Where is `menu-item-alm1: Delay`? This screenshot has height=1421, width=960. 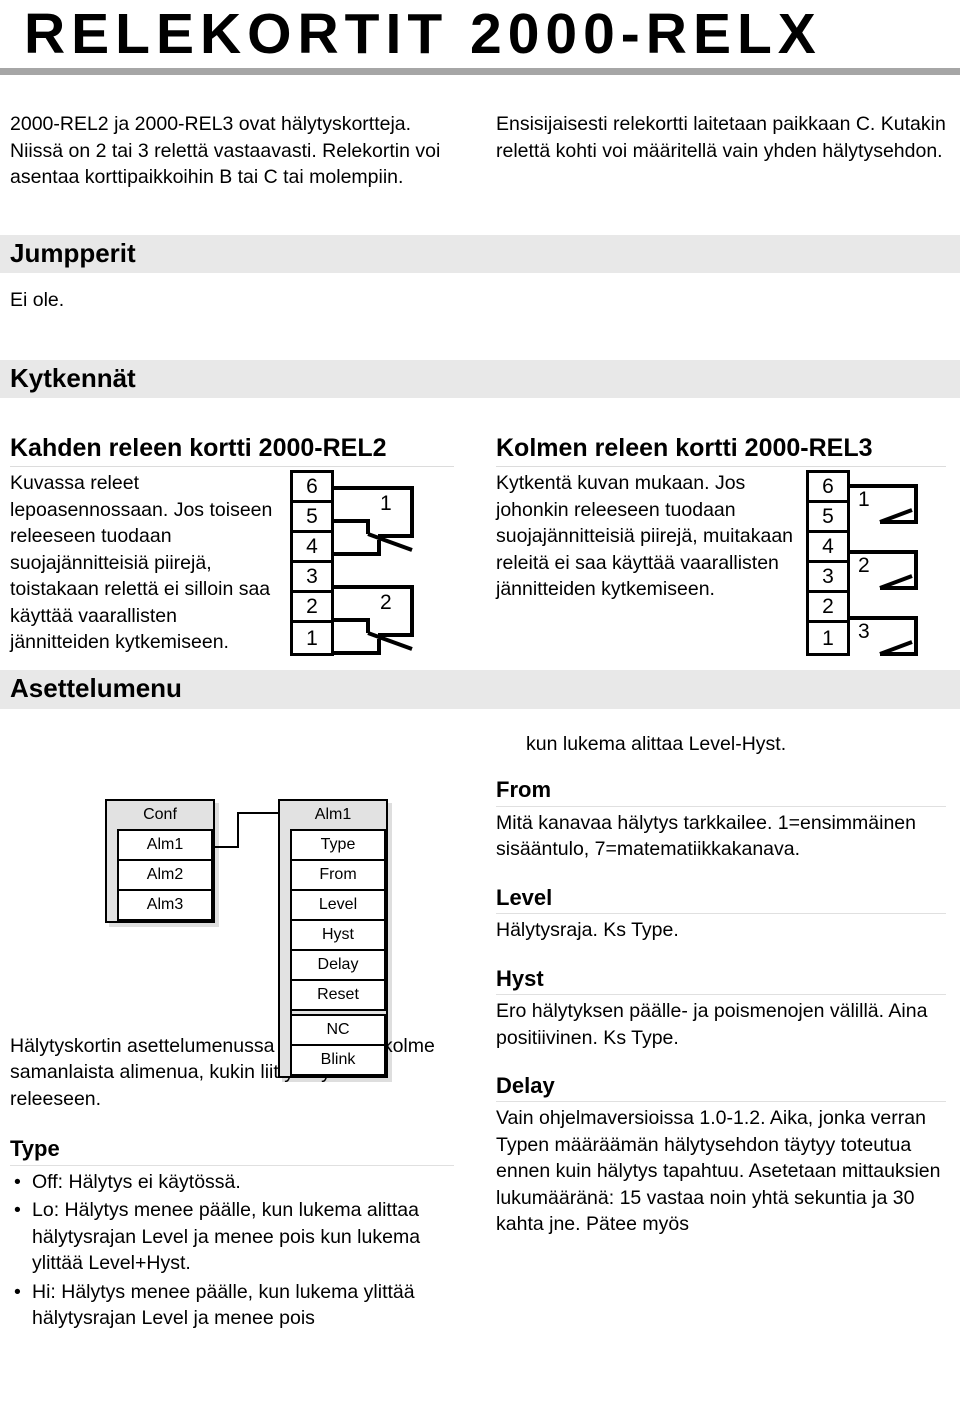
menu-item-alm1: Delay is located at coordinates (339, 963).